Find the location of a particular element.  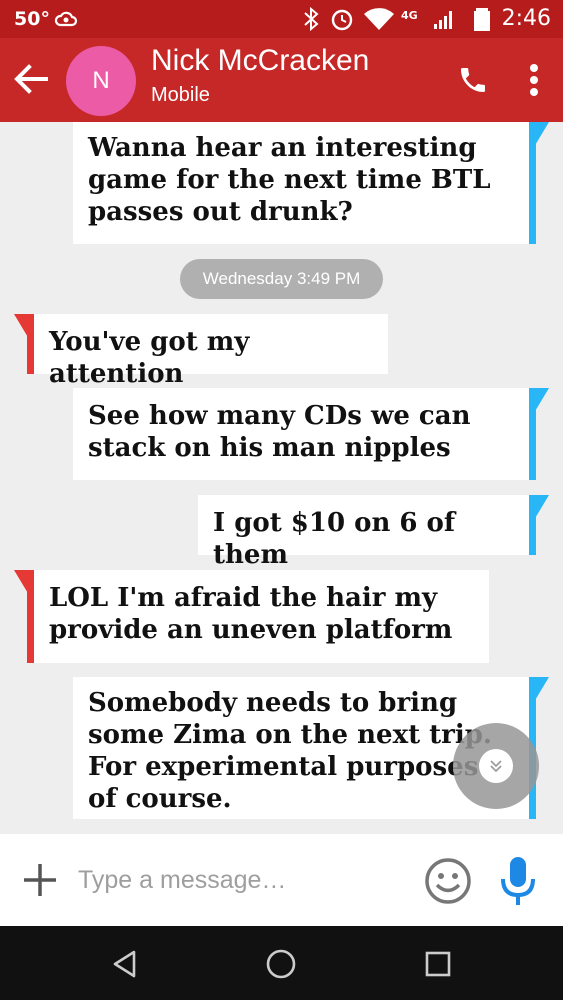

navigation-bar is located at coordinates (281, 963).